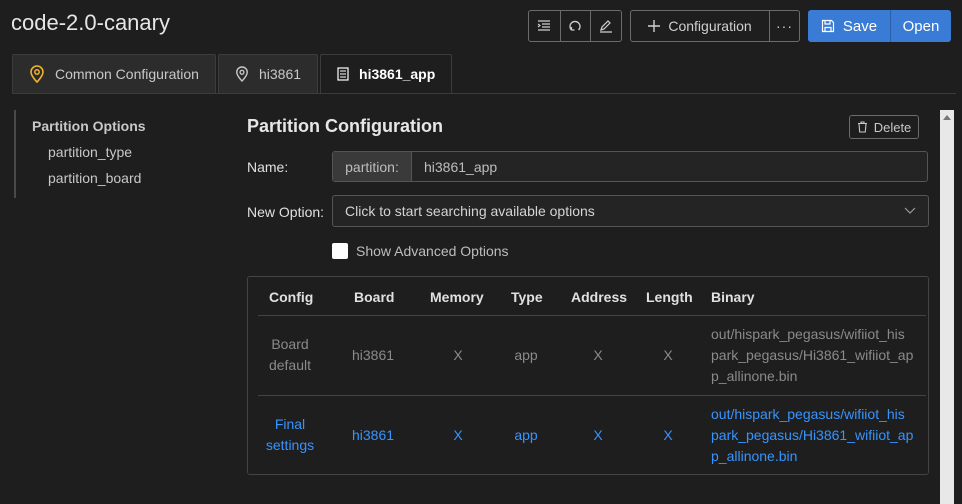  What do you see at coordinates (432, 251) in the screenshot?
I see `advanced-options-label: Show Advanced Options` at bounding box center [432, 251].